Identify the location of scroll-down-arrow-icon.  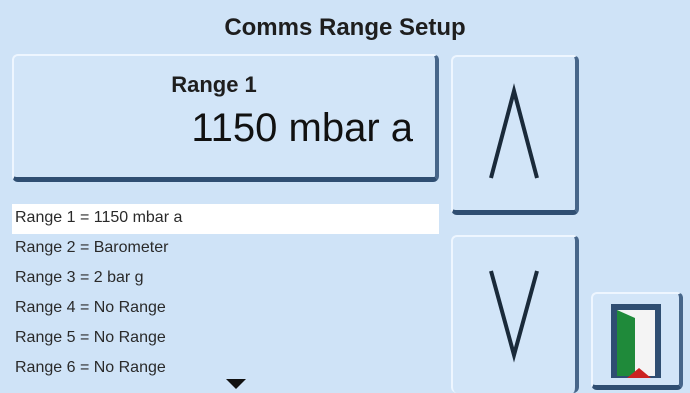
(236, 384).